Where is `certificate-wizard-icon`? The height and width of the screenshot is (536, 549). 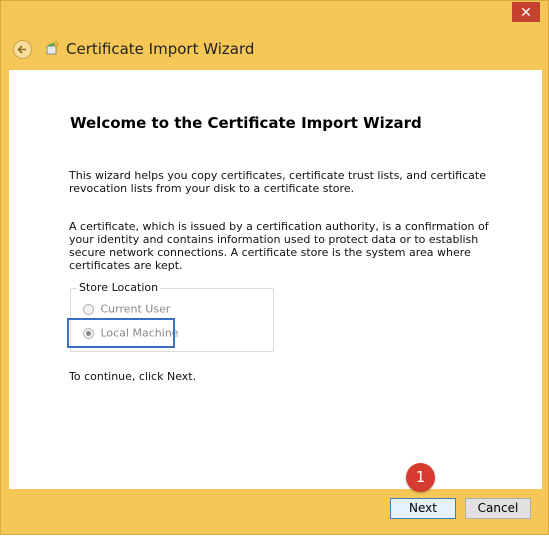
certificate-wizard-icon is located at coordinates (52, 48).